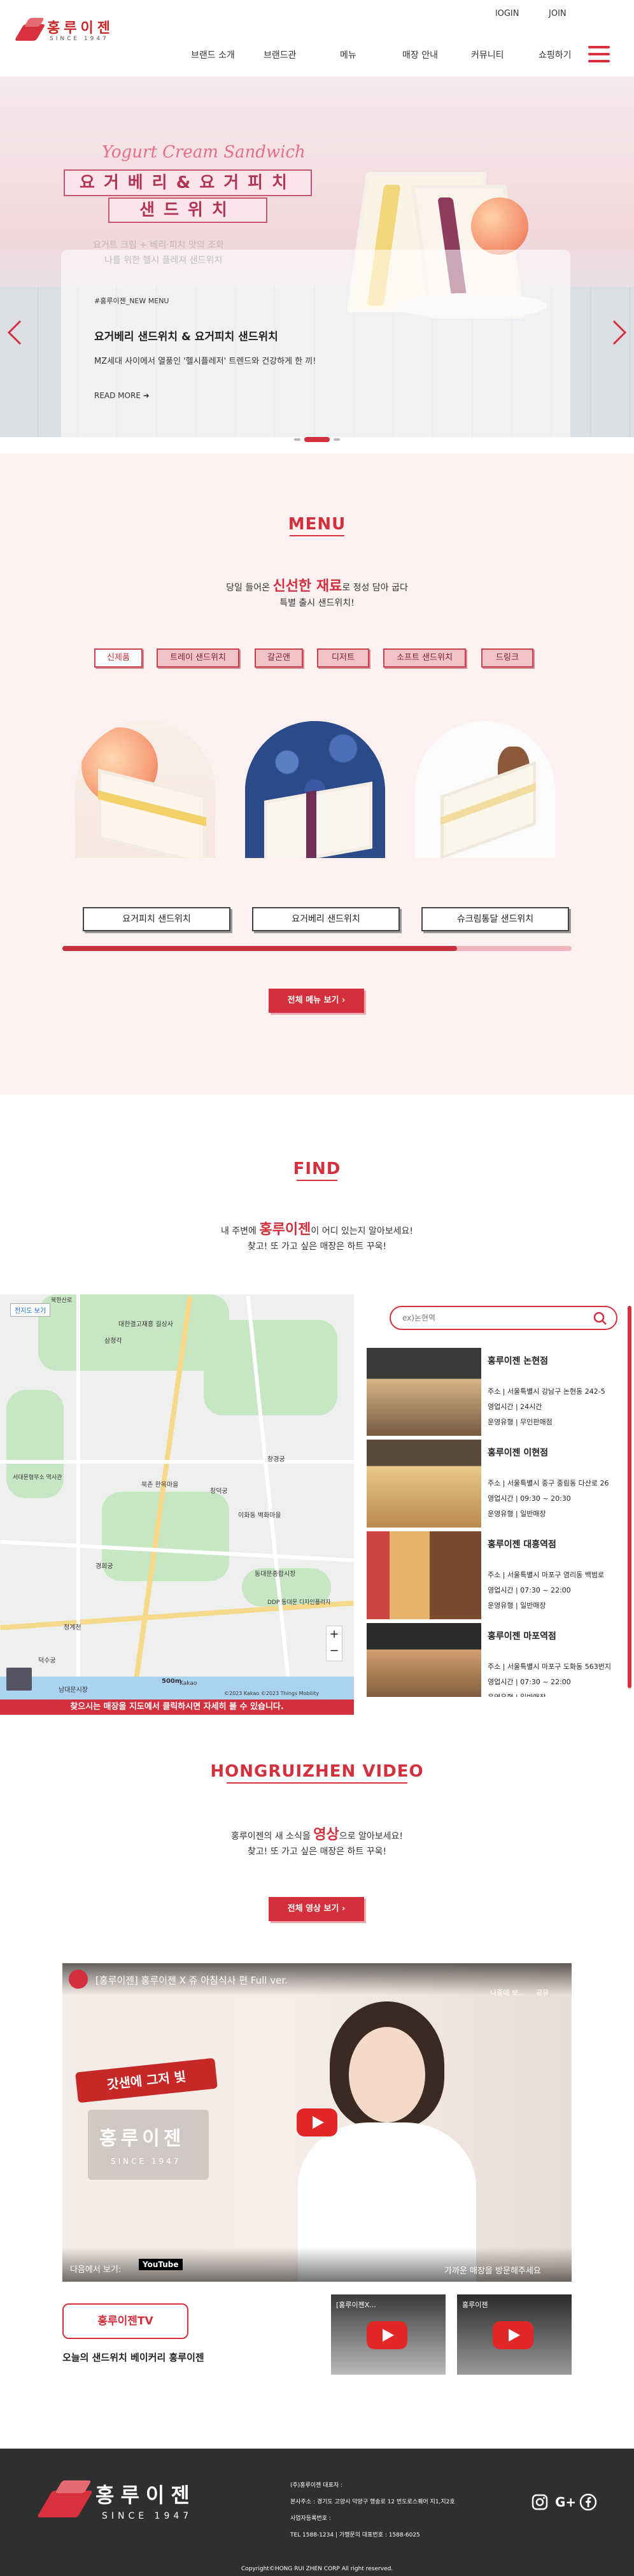 The height and width of the screenshot is (2576, 634). I want to click on store-search-input, so click(494, 1318).